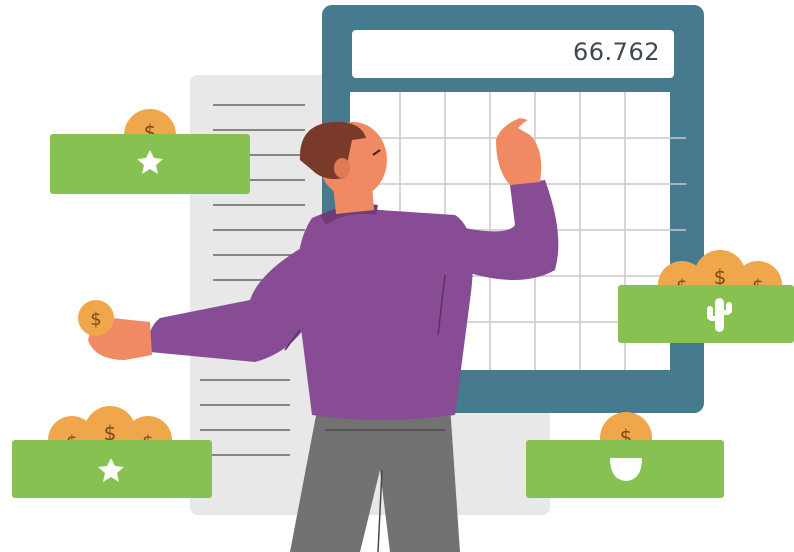 This screenshot has height=552, width=794. I want to click on coin-card-bottom-right: $, so click(625, 455).